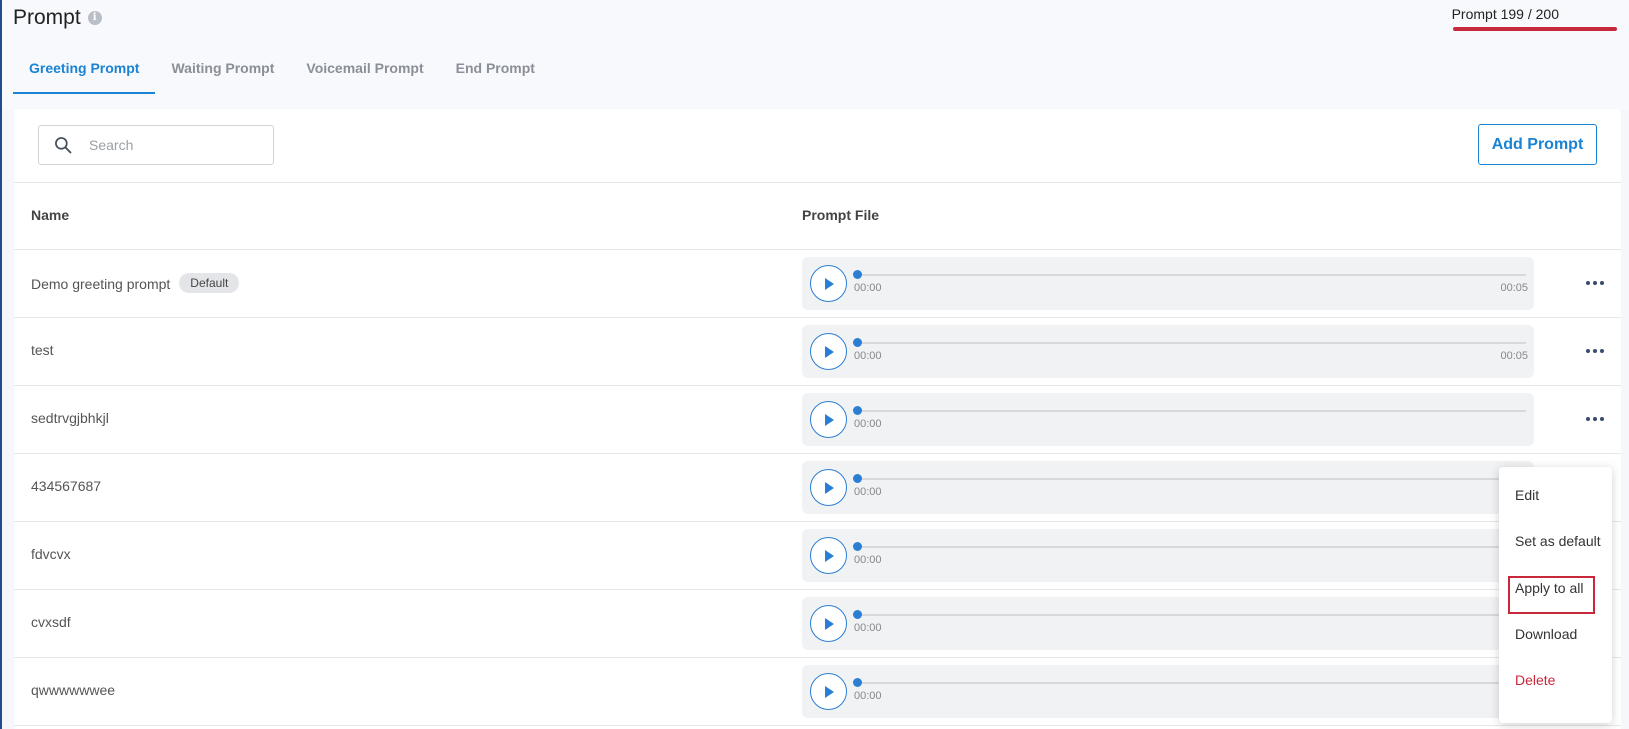 The height and width of the screenshot is (729, 1629). I want to click on search-box, so click(156, 145).